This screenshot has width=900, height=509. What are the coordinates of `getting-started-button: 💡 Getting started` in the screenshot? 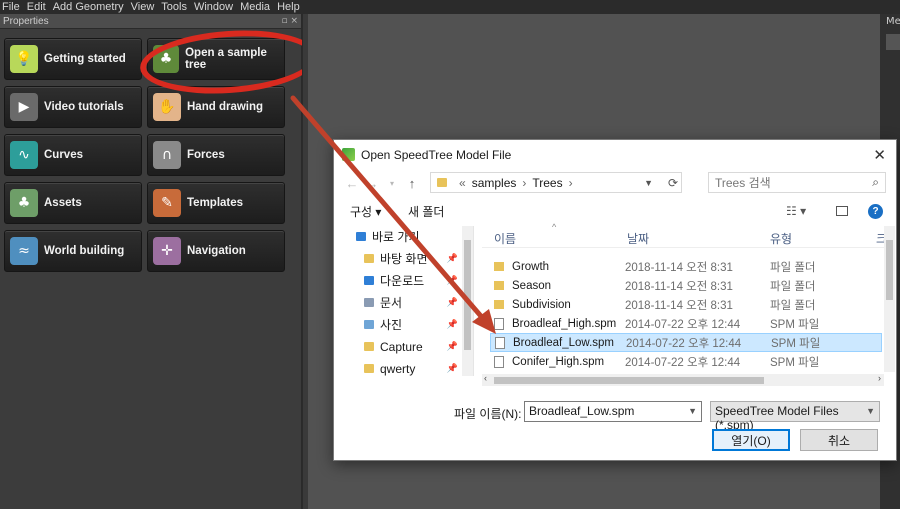 It's located at (73, 59).